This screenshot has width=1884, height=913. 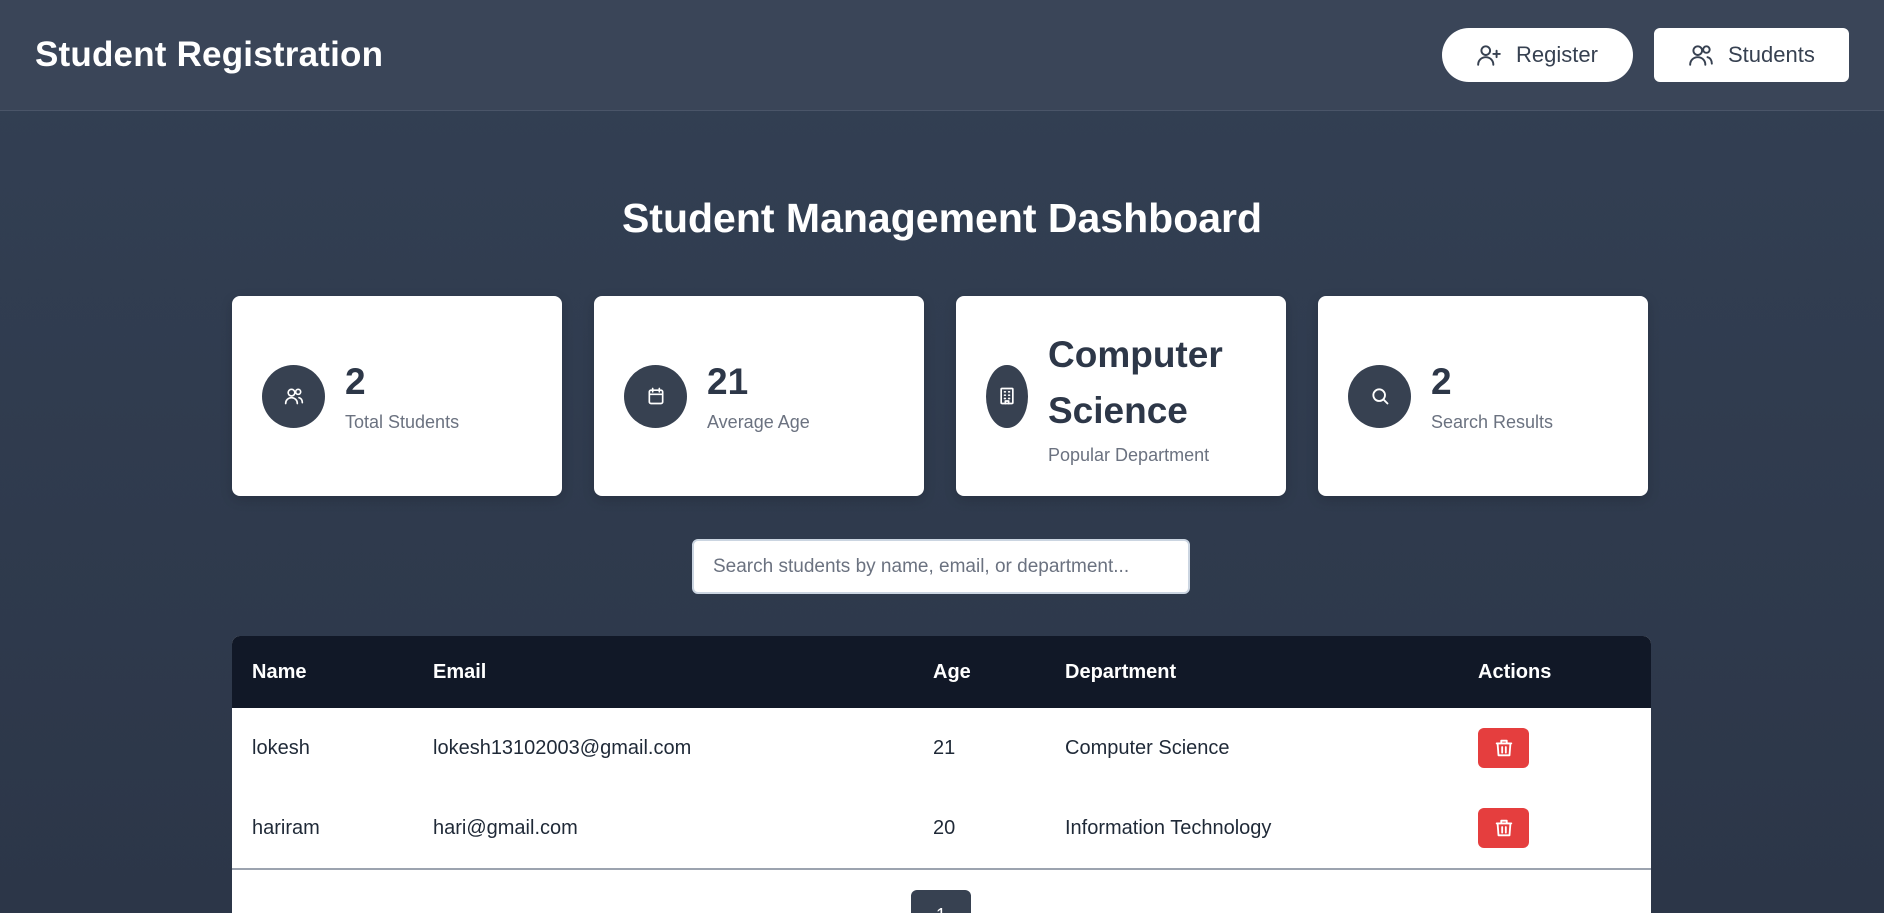 I want to click on pagination: 1, so click(x=941, y=890).